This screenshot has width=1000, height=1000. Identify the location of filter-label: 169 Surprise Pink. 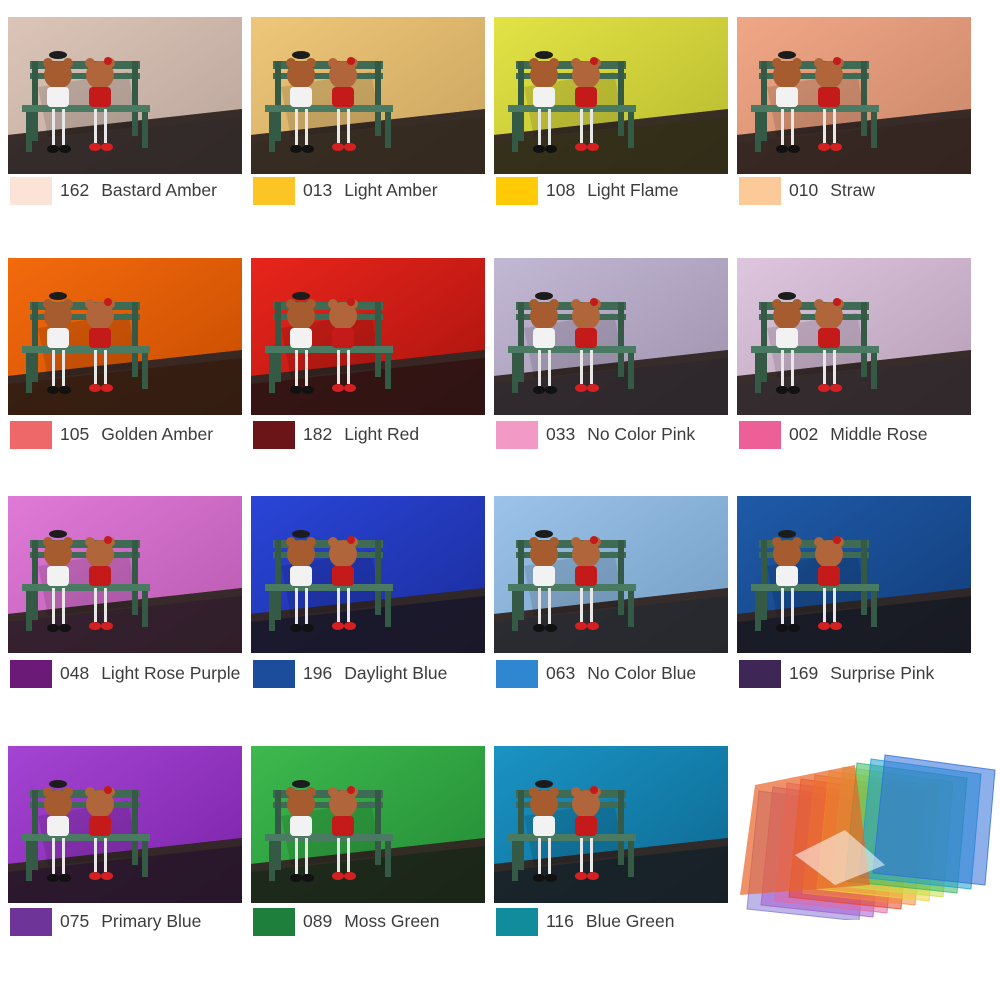
(861, 673).